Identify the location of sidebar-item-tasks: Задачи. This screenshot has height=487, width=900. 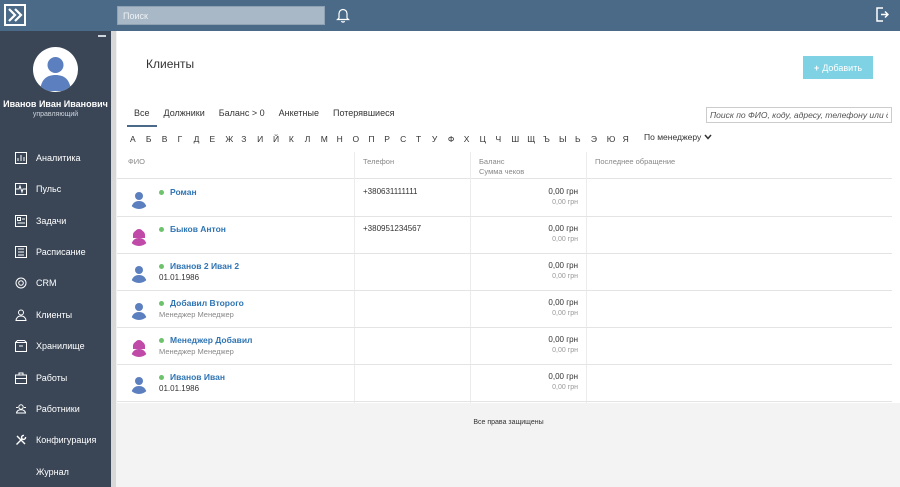
(55, 221).